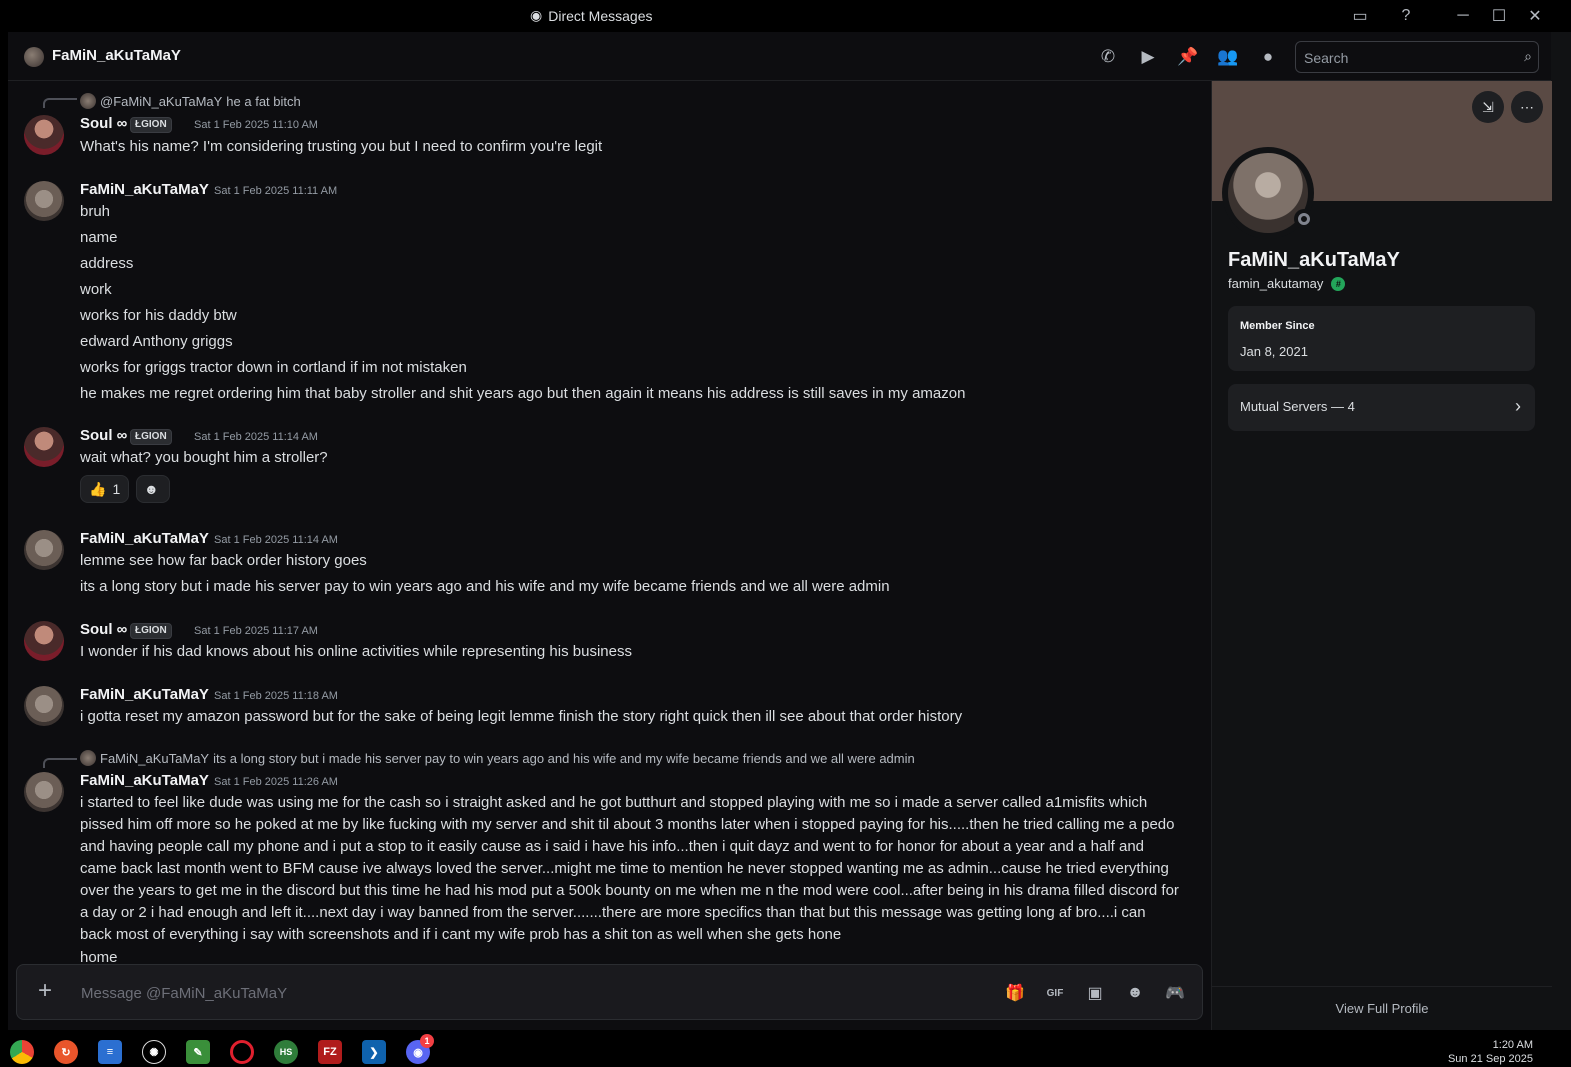 The height and width of the screenshot is (1067, 1571). I want to click on add-friends-to-dm-icon: 👥, so click(1228, 57).